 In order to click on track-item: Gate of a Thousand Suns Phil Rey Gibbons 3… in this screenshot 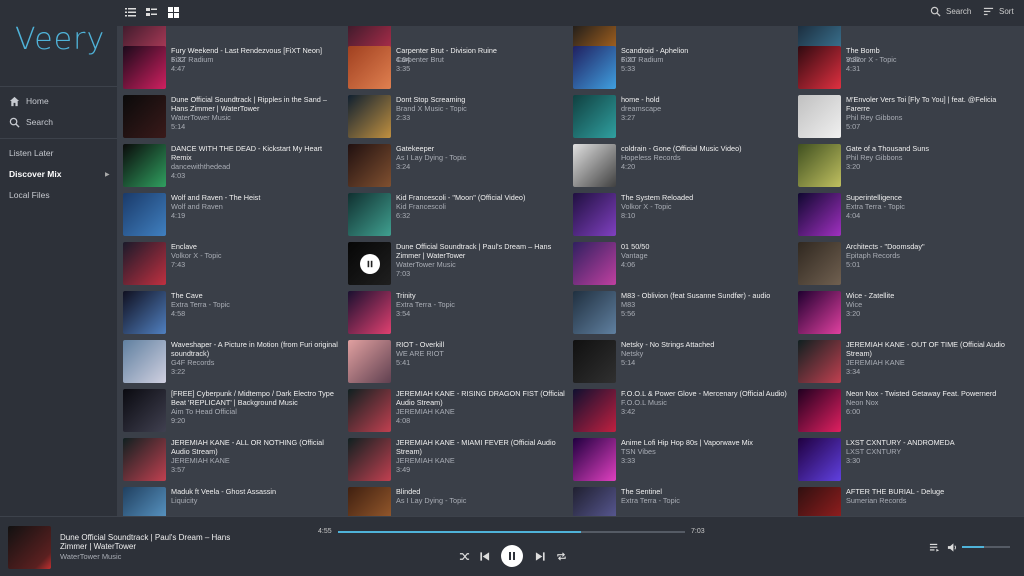, I will do `click(910, 167)`.